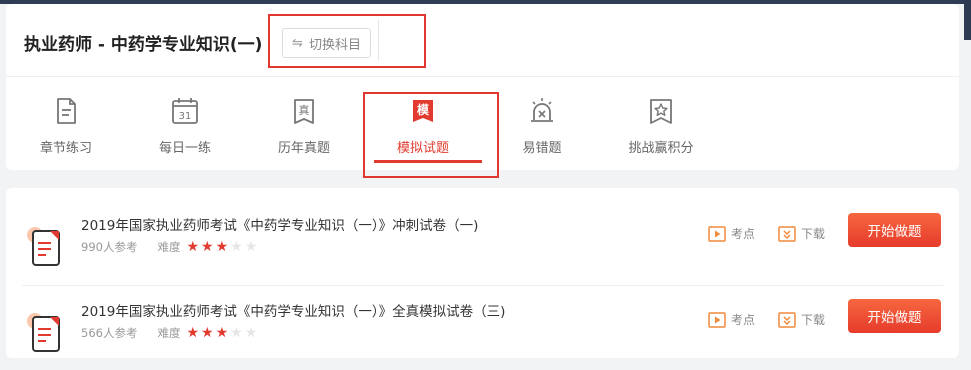 The width and height of the screenshot is (971, 370). Describe the element at coordinates (143, 45) in the screenshot. I see `page-title: 执业药师 - 中药学专业知识(一)` at that location.